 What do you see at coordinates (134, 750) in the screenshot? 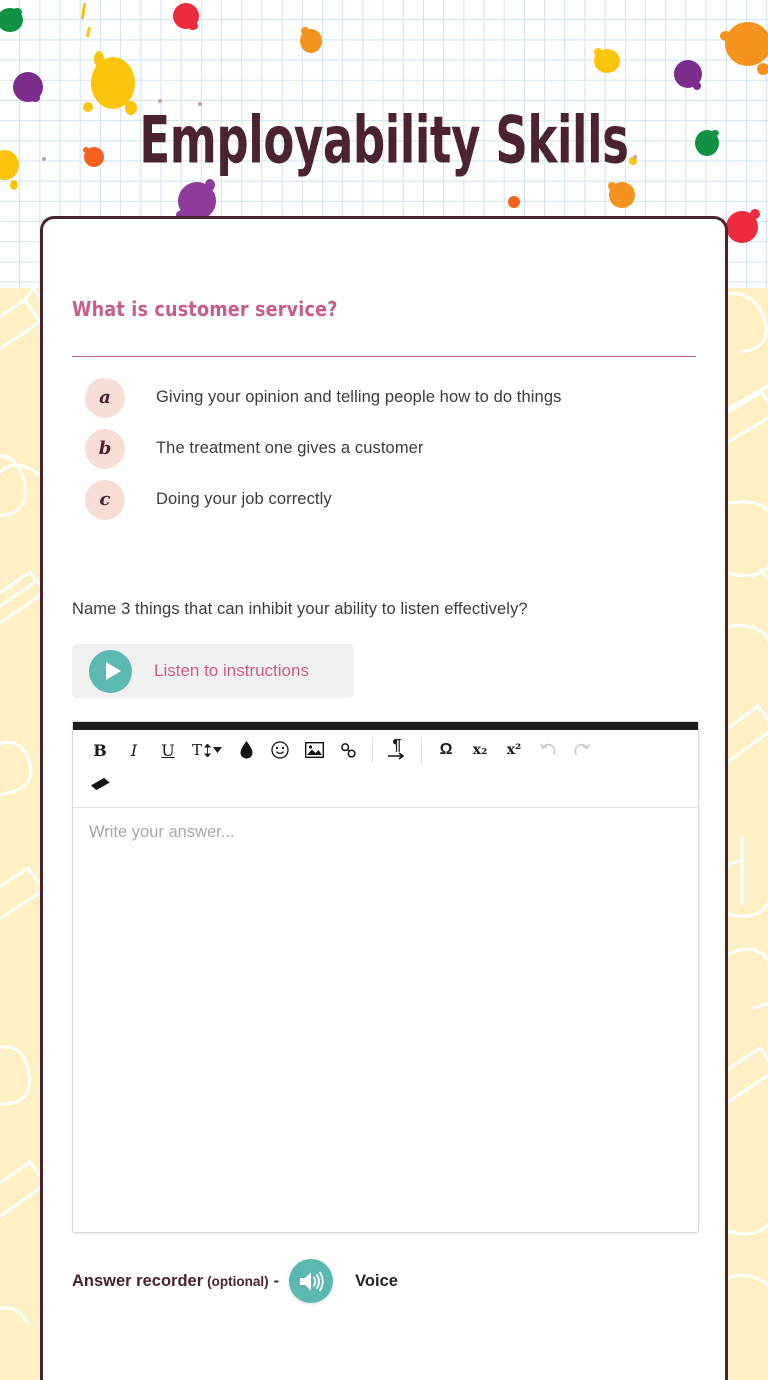
I see `italic-button: I` at bounding box center [134, 750].